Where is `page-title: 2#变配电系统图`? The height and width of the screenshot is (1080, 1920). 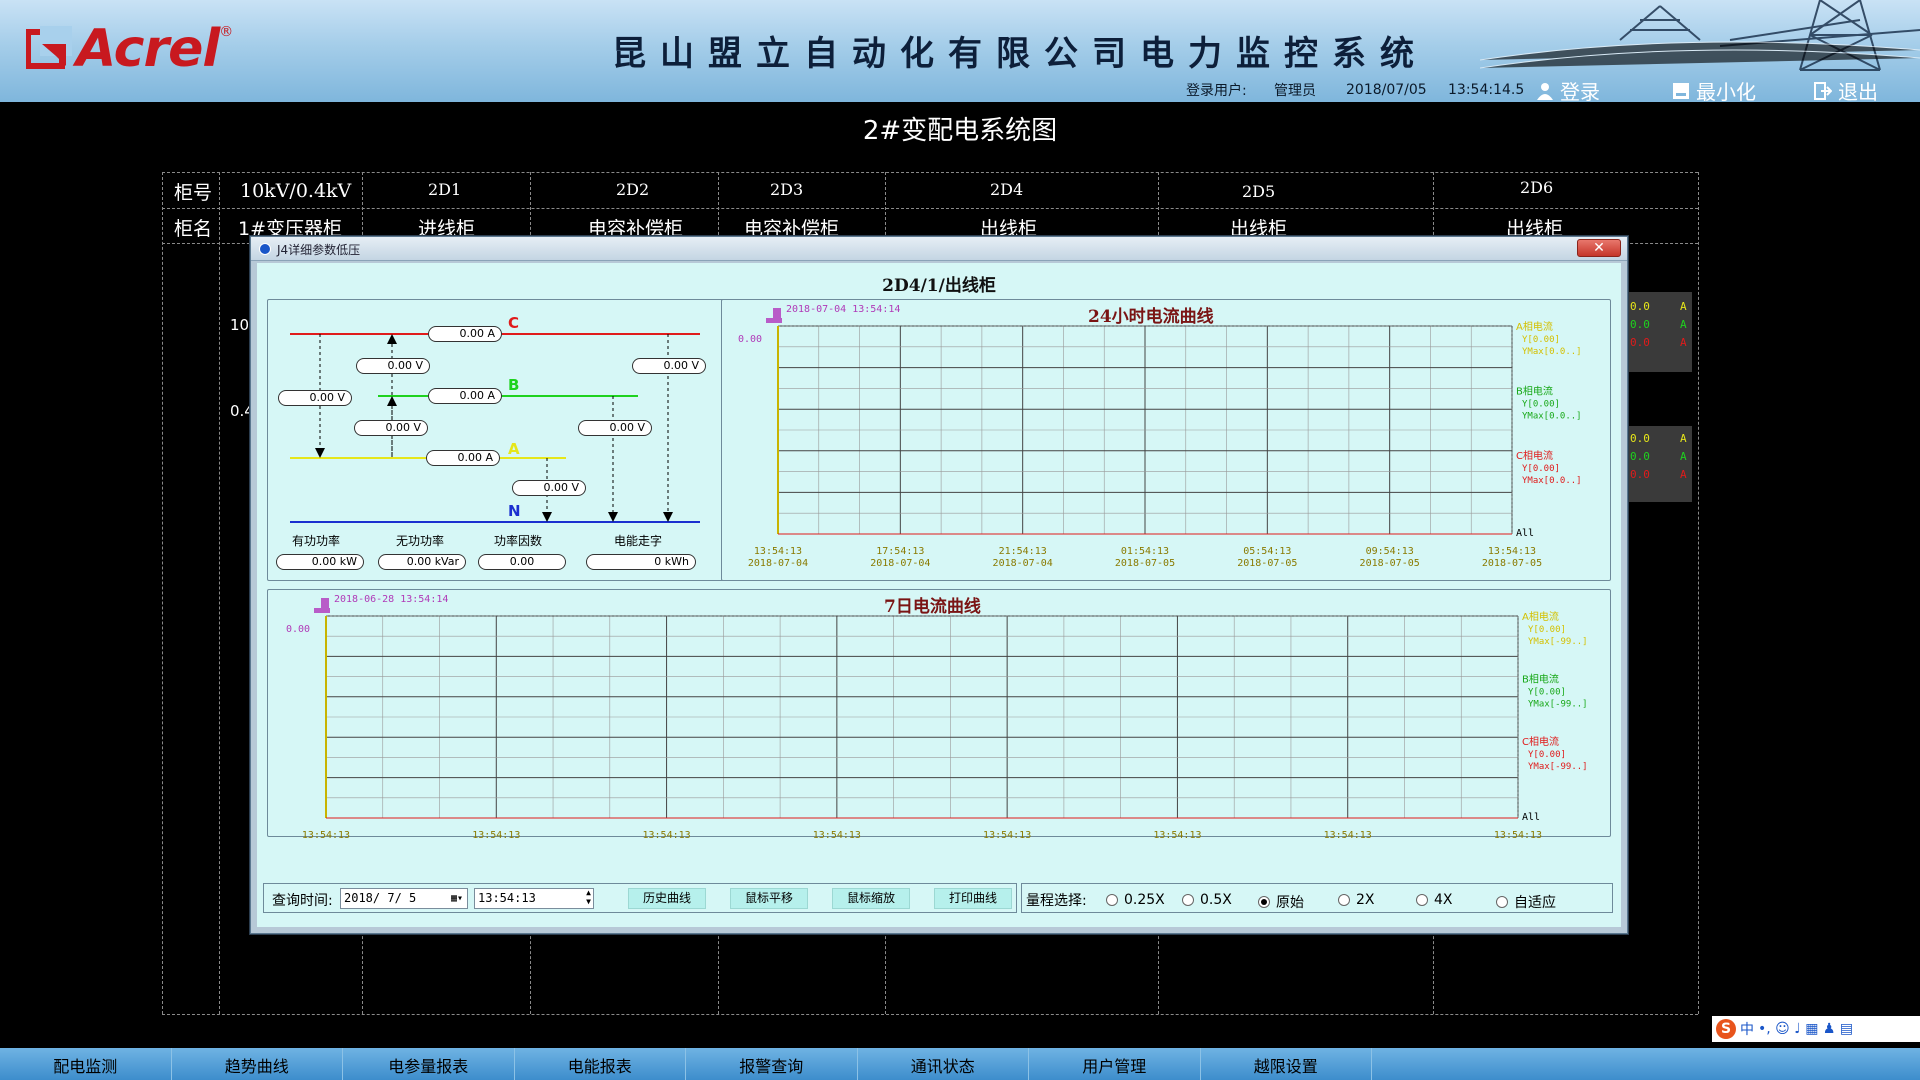
page-title: 2#变配电系统图 is located at coordinates (960, 131).